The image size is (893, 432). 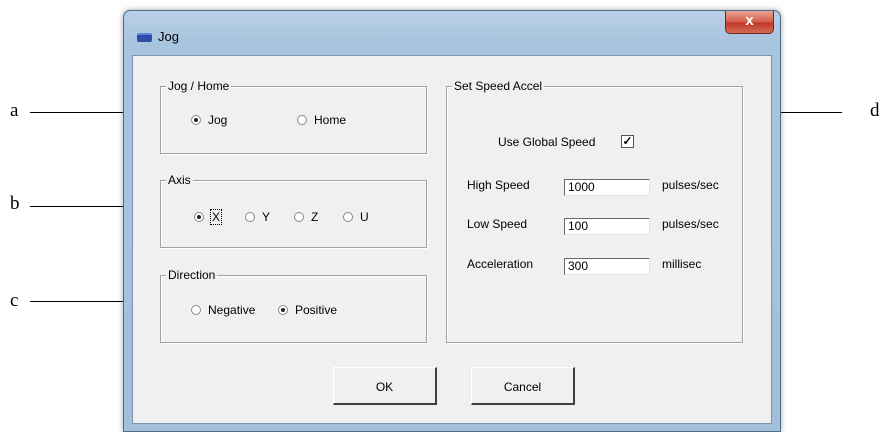 I want to click on close-icon: x, so click(x=749, y=20).